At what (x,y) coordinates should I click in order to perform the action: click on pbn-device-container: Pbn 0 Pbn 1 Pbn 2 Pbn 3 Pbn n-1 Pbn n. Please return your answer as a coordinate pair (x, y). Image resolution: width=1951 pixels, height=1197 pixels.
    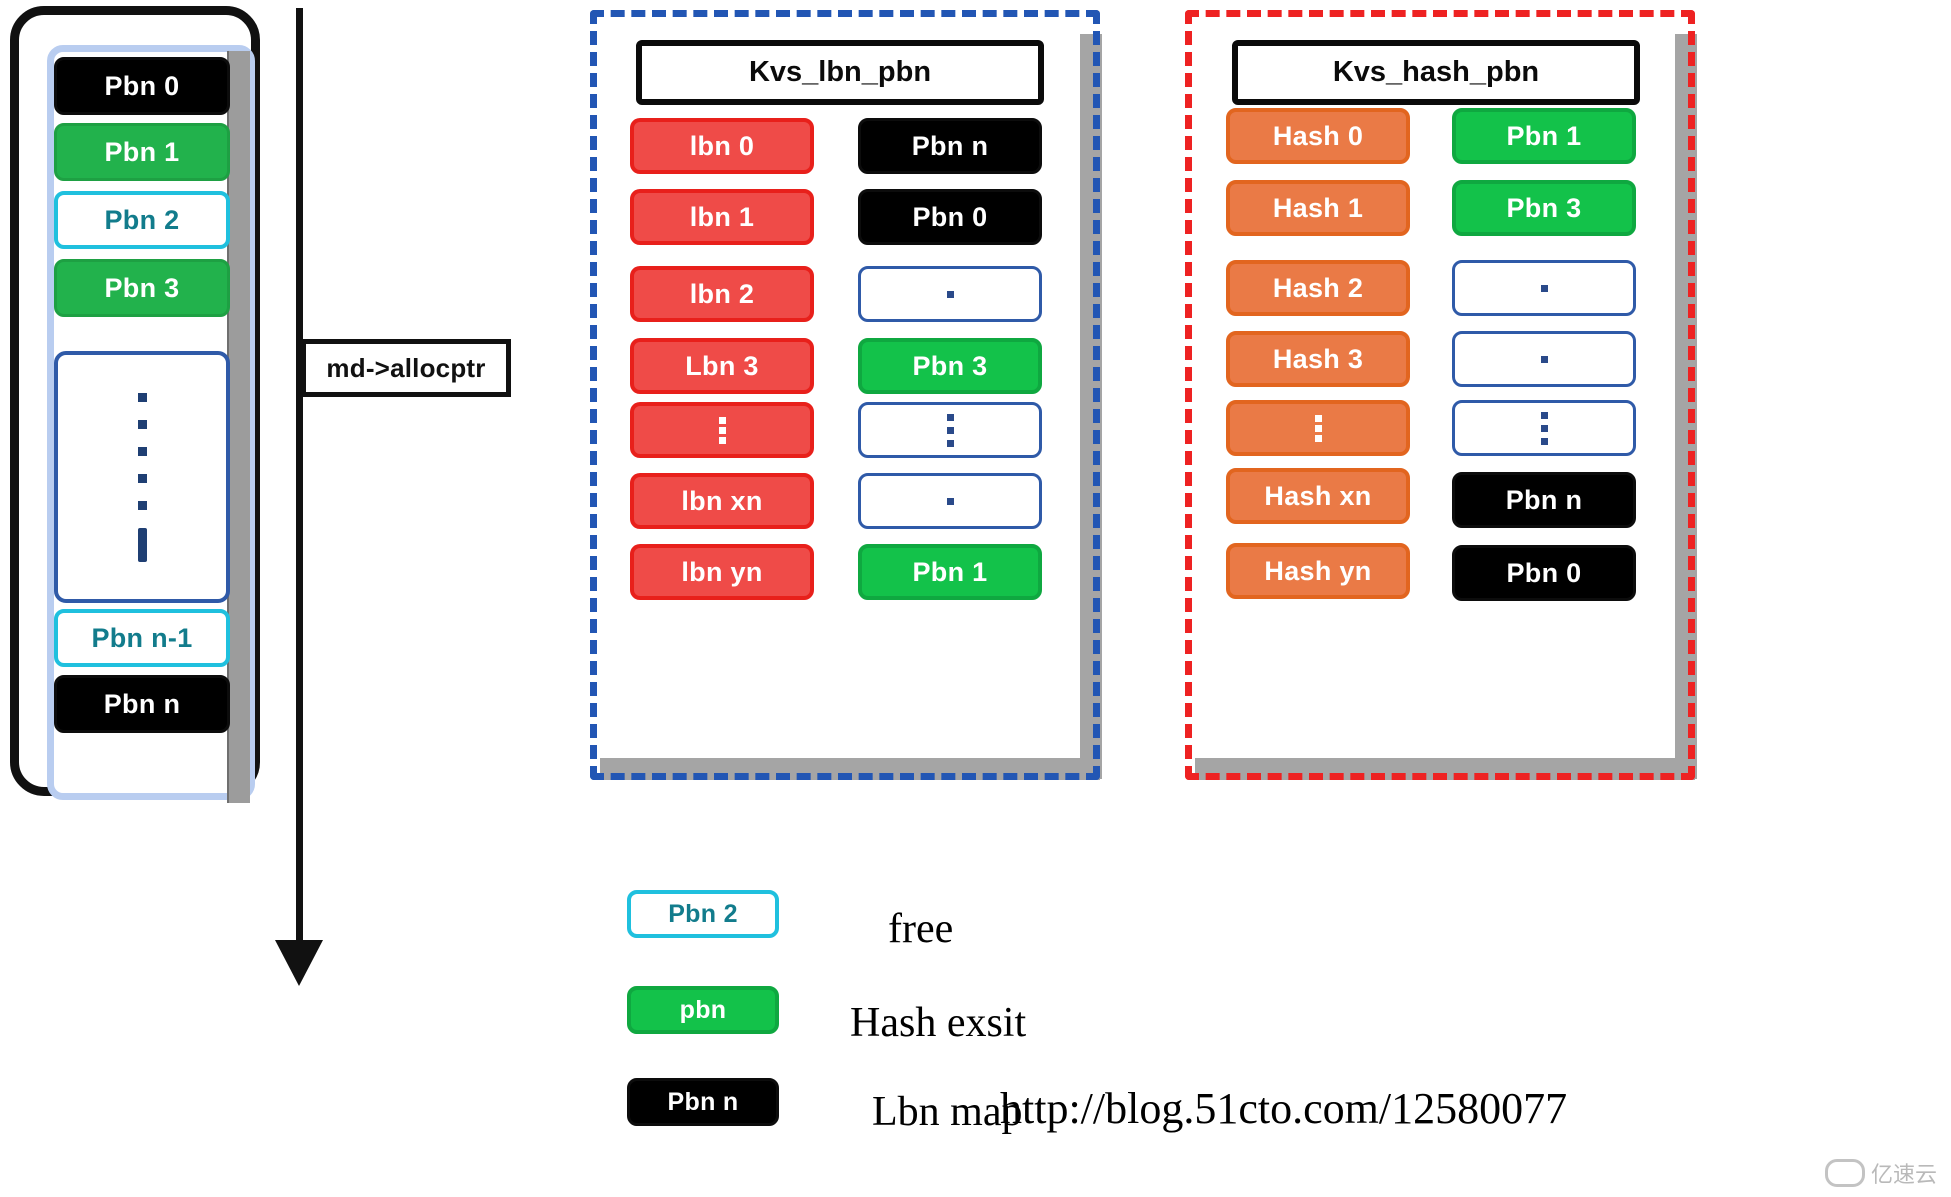
    Looking at the image, I should click on (135, 404).